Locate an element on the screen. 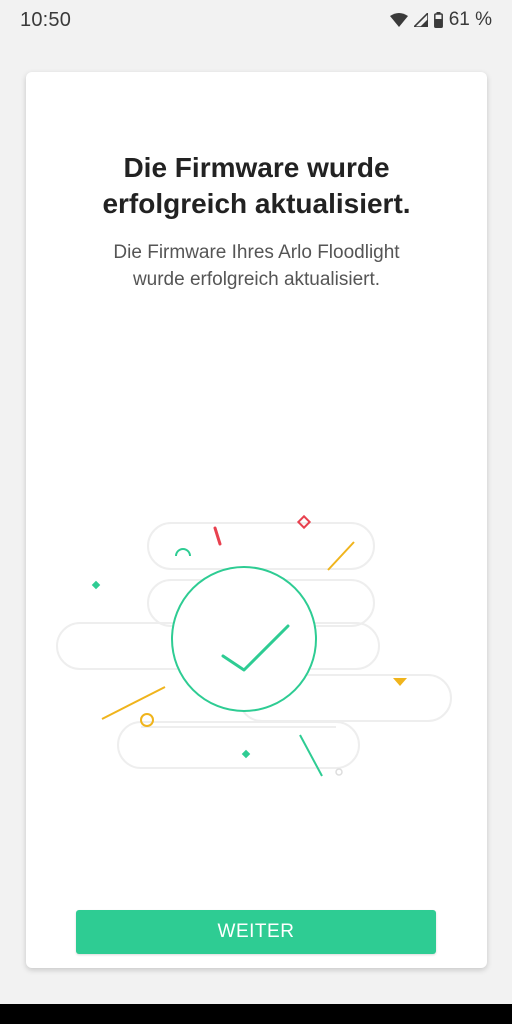 The height and width of the screenshot is (1024, 512). status-icons: 61 % is located at coordinates (440, 20).